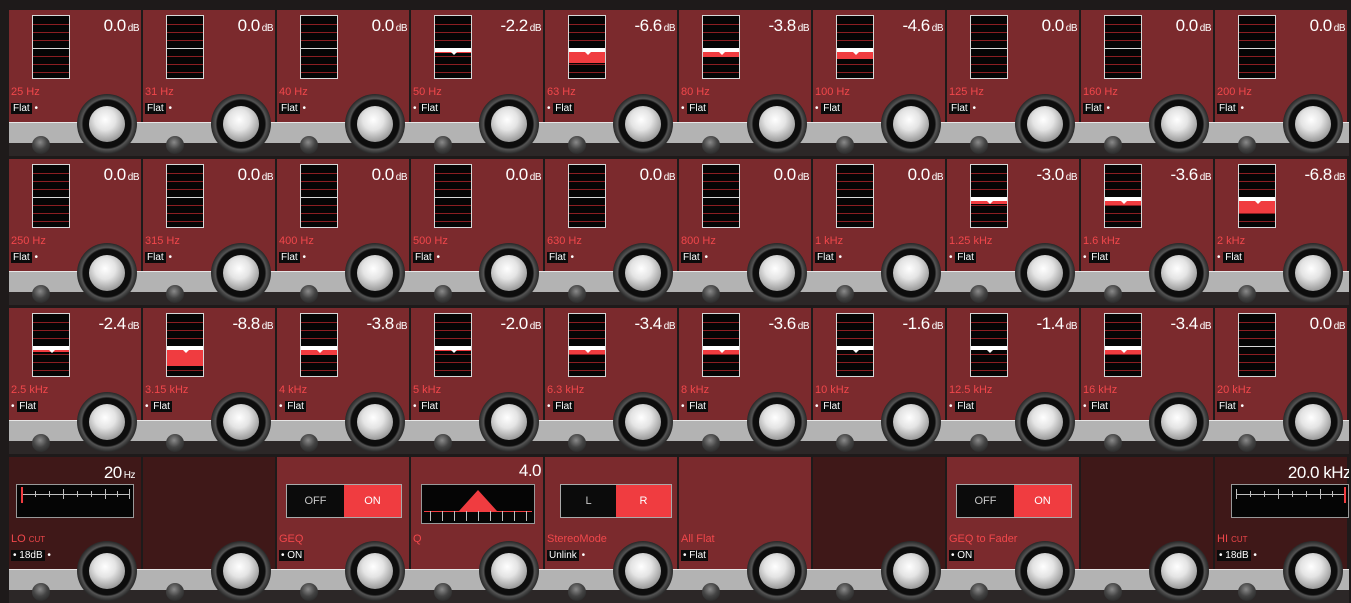  I want to click on lo-cut-setting: • 18dB •, so click(31, 557).